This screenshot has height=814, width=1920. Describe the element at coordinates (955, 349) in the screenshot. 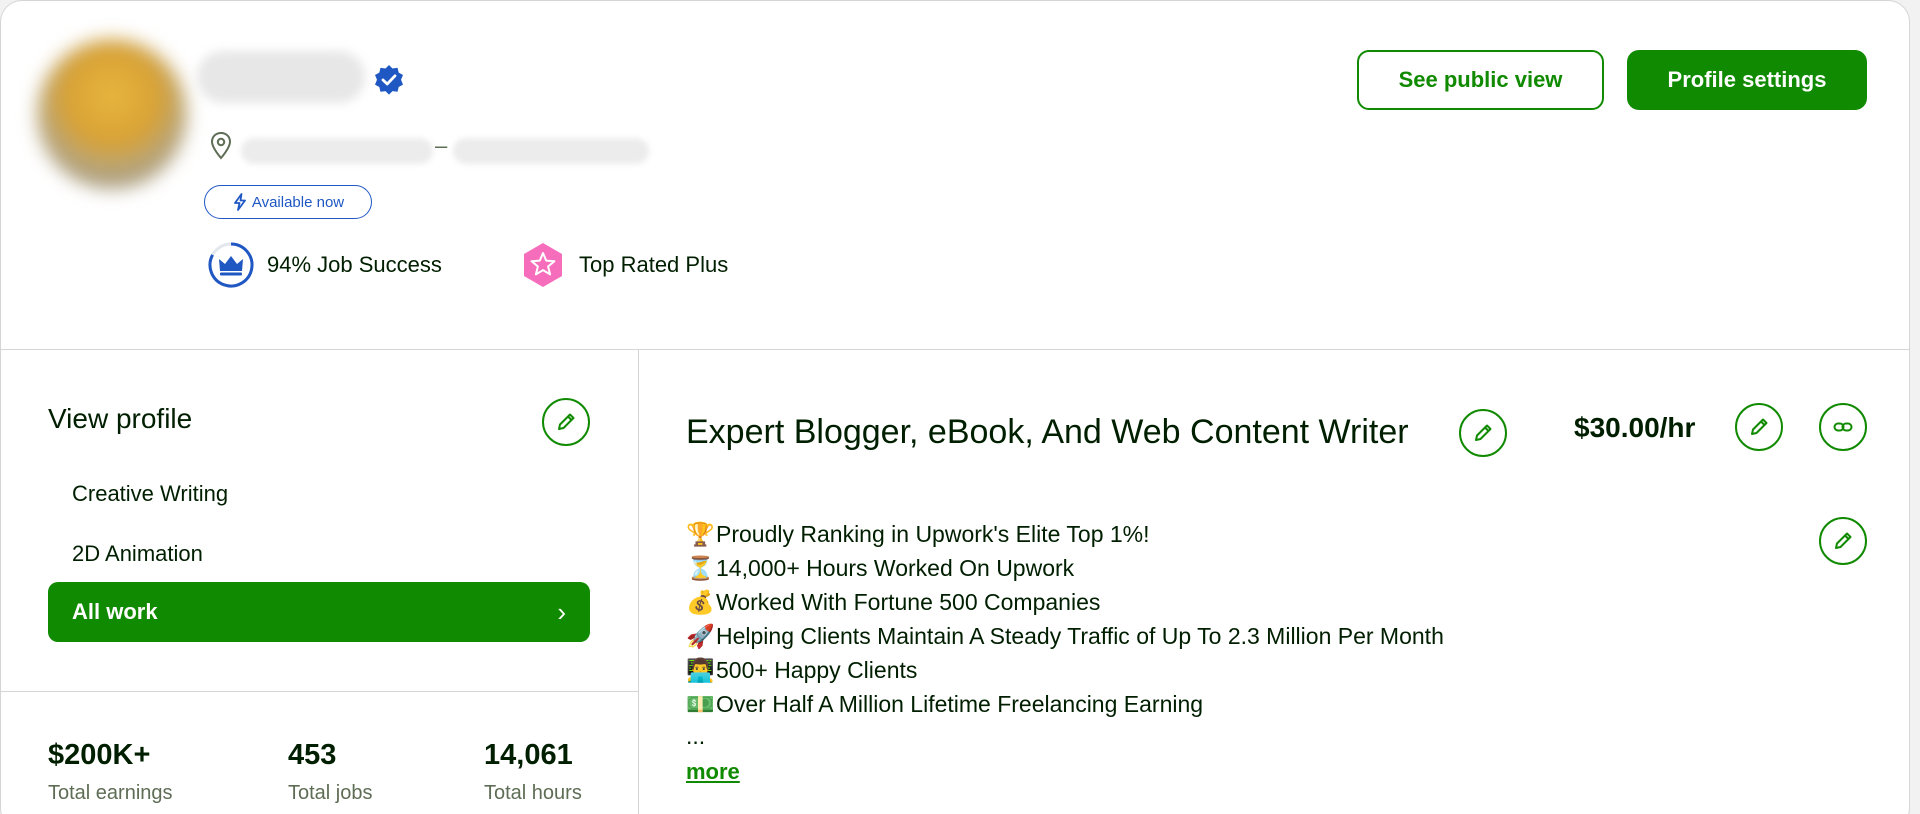

I see `header-divider` at that location.